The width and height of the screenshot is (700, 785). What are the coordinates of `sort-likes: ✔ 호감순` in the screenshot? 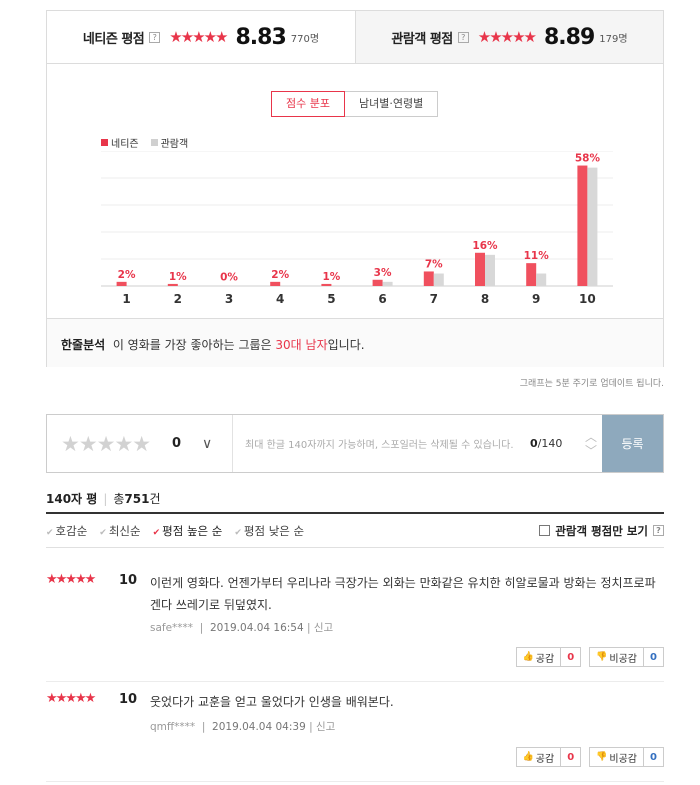 It's located at (66, 531).